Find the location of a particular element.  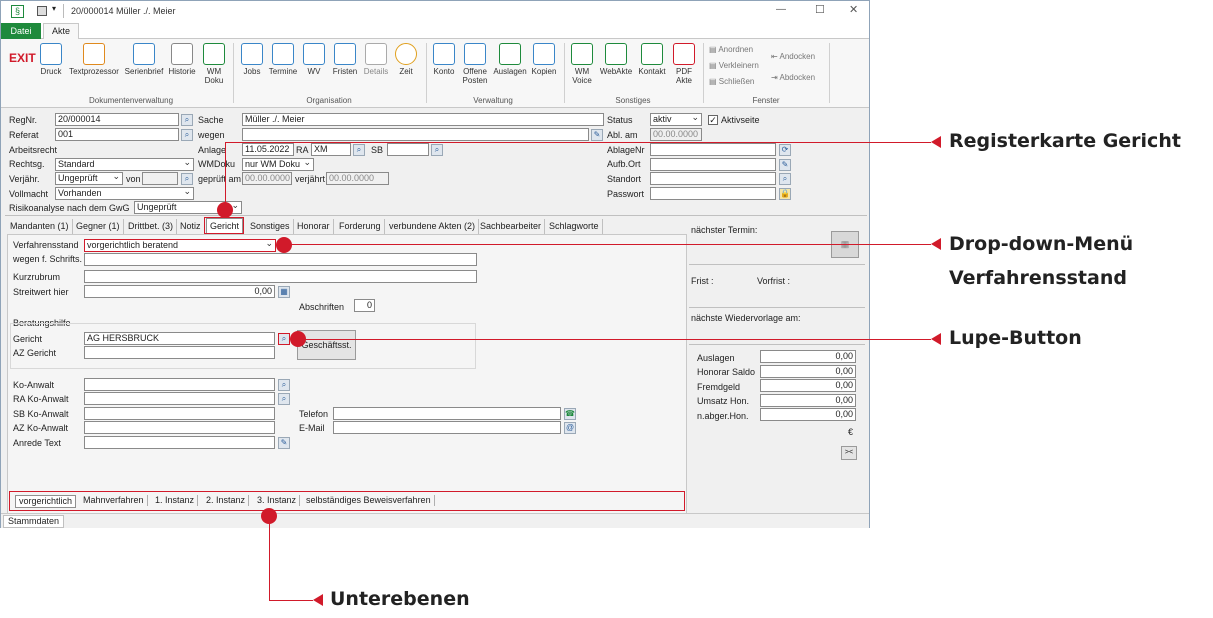

ablagenr-icon: ⟳ is located at coordinates (785, 150).